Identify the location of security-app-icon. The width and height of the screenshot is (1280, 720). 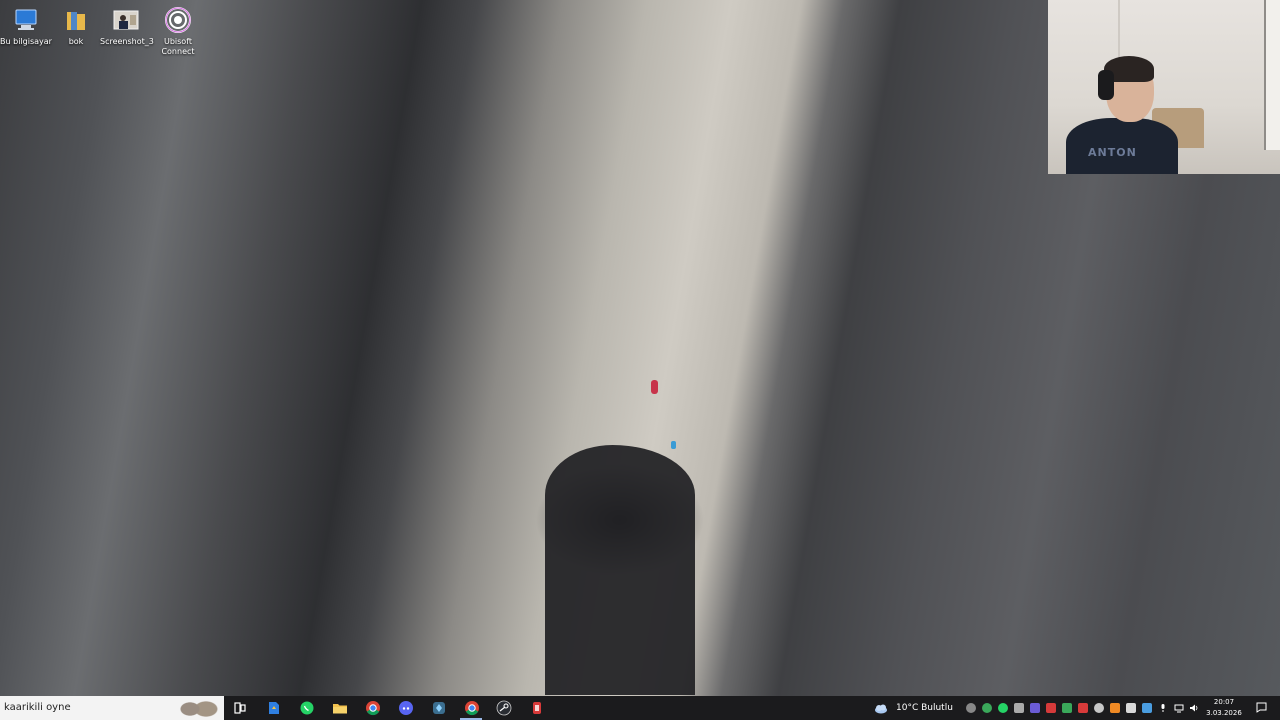
(537, 708).